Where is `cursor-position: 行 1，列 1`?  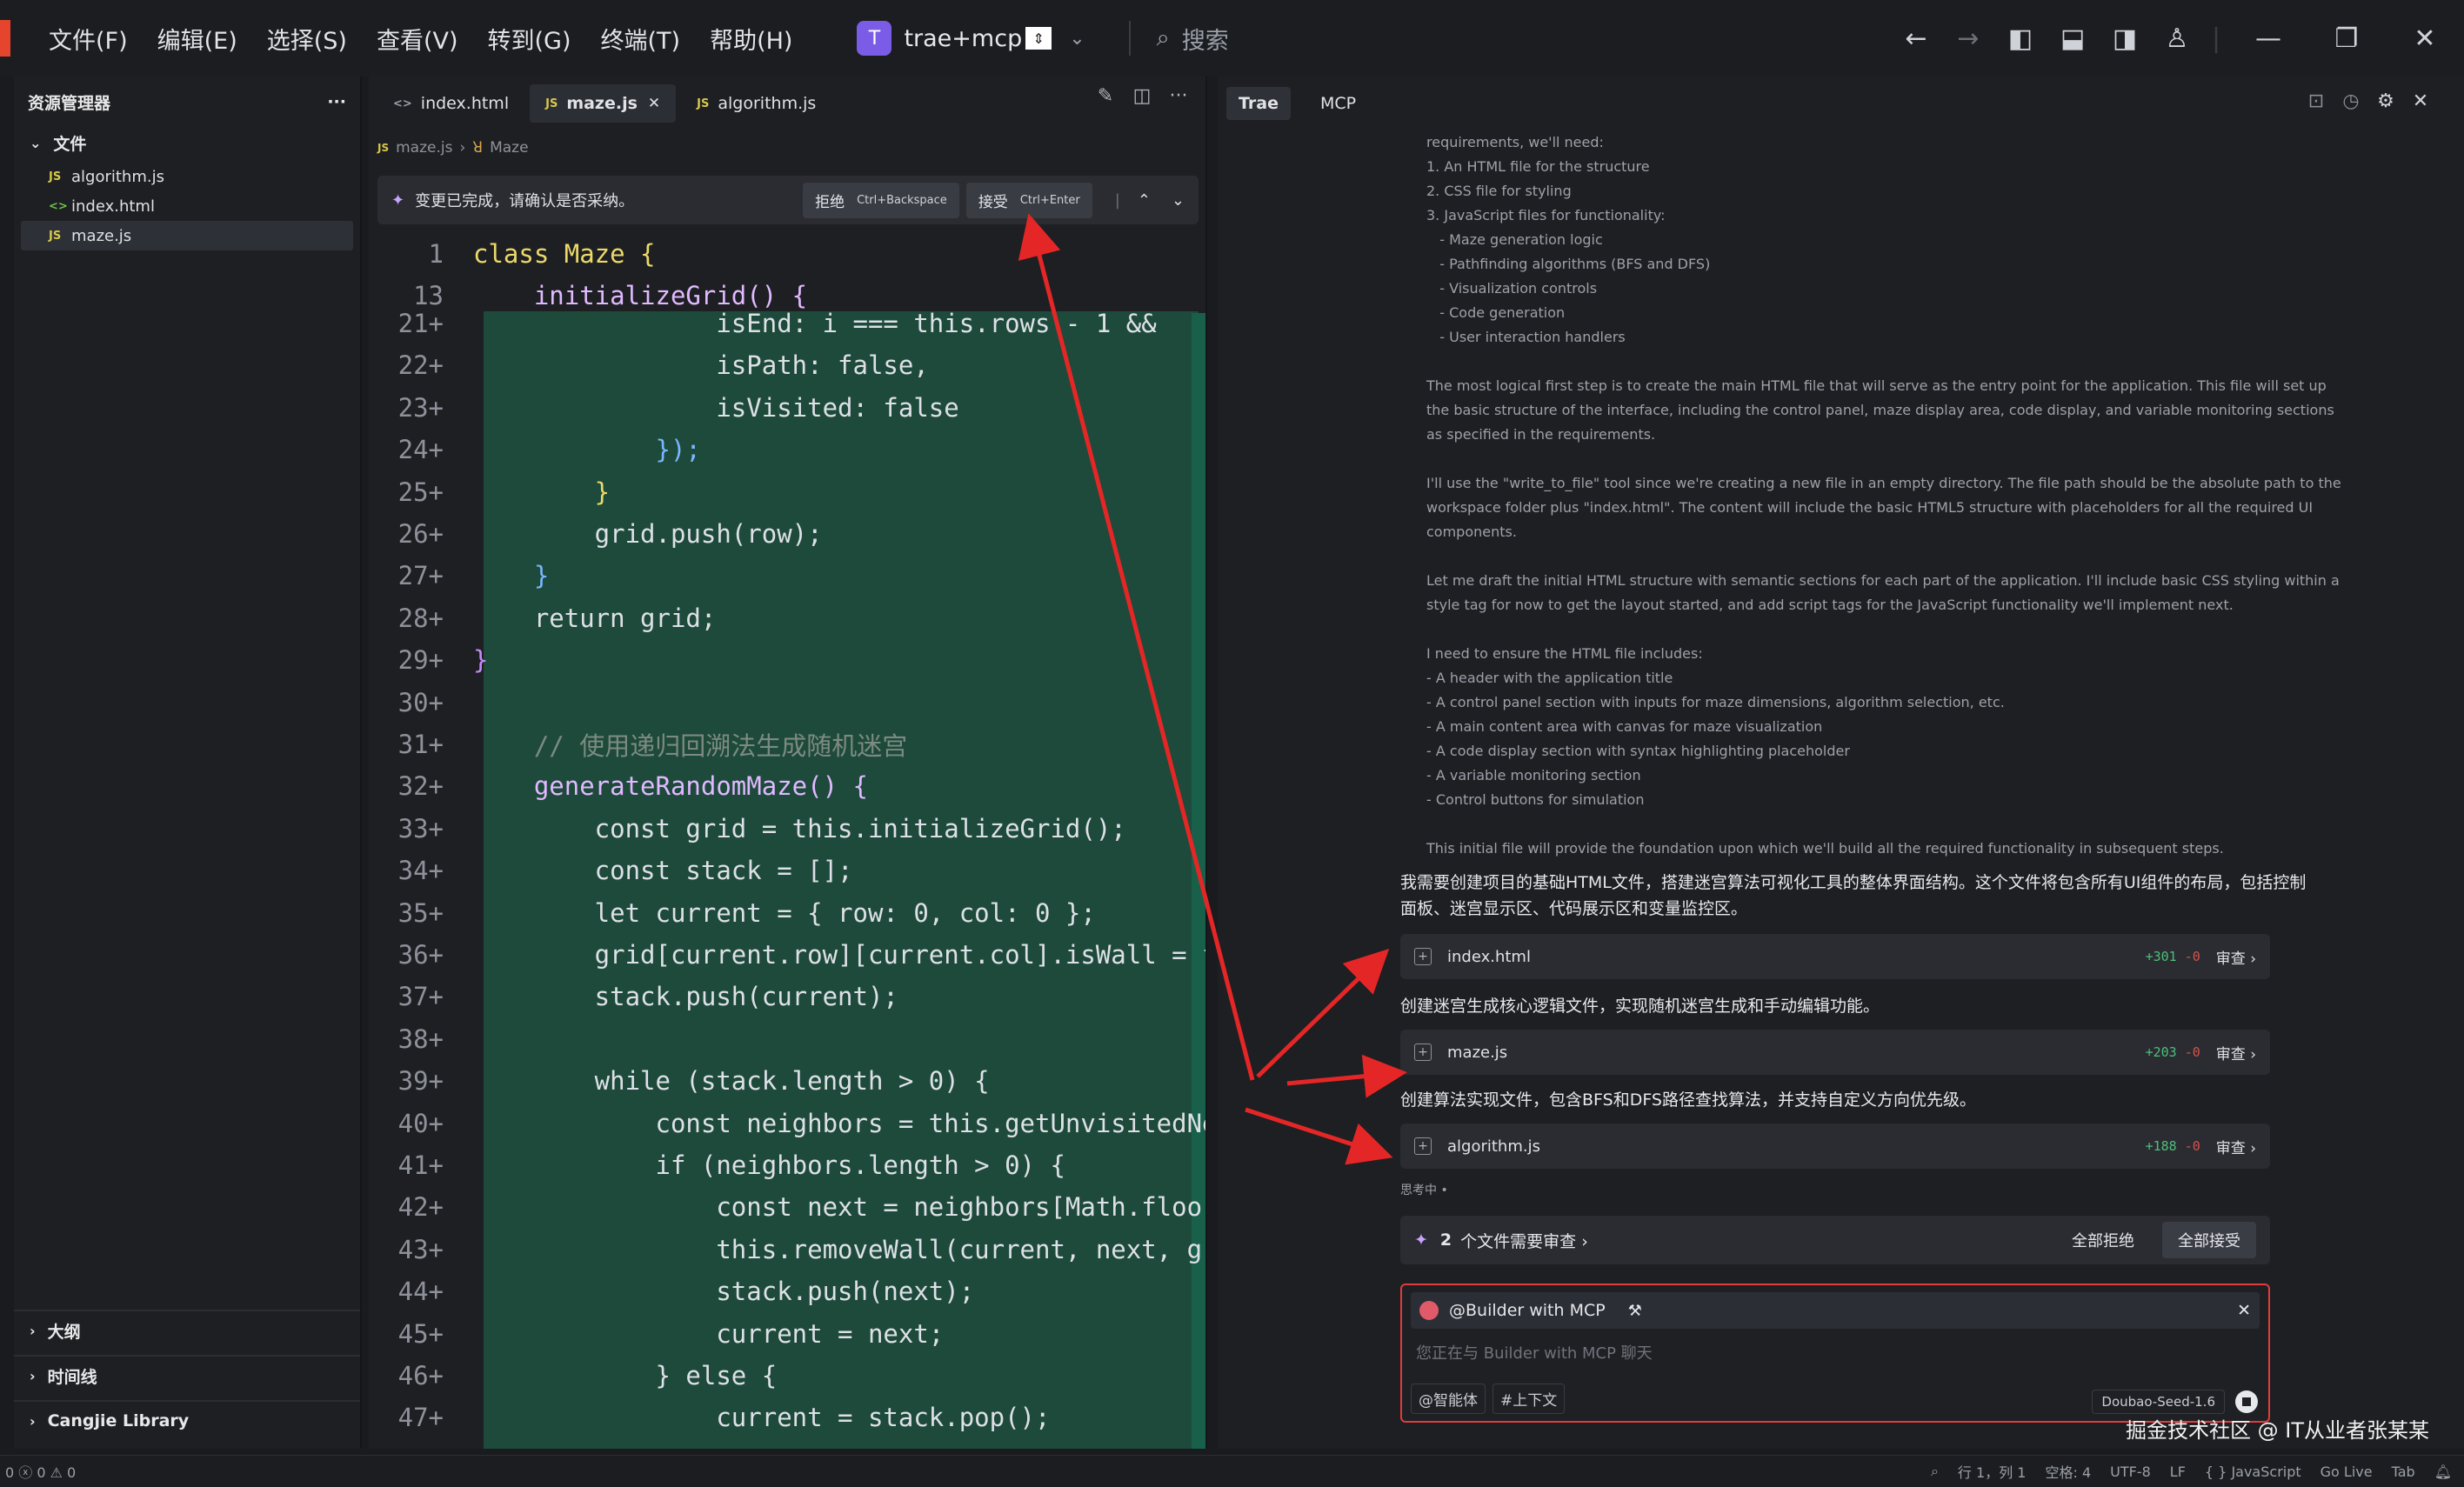
cursor-position: 行 1，列 1 is located at coordinates (1992, 1471).